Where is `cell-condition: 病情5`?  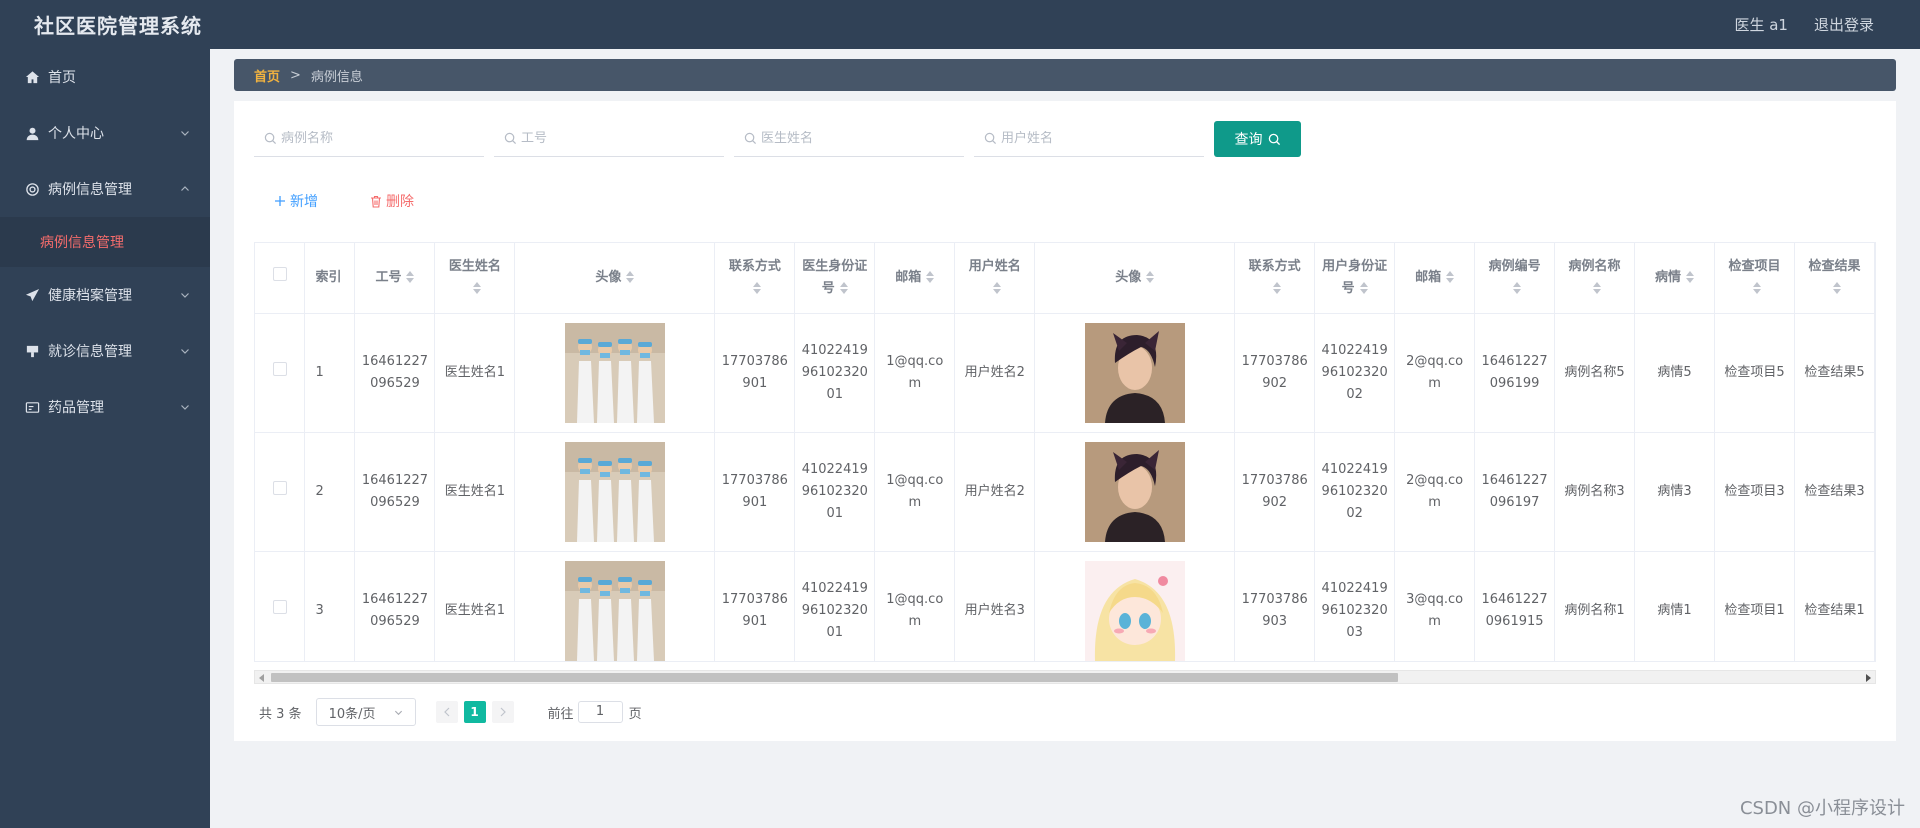 cell-condition: 病情5 is located at coordinates (1674, 373).